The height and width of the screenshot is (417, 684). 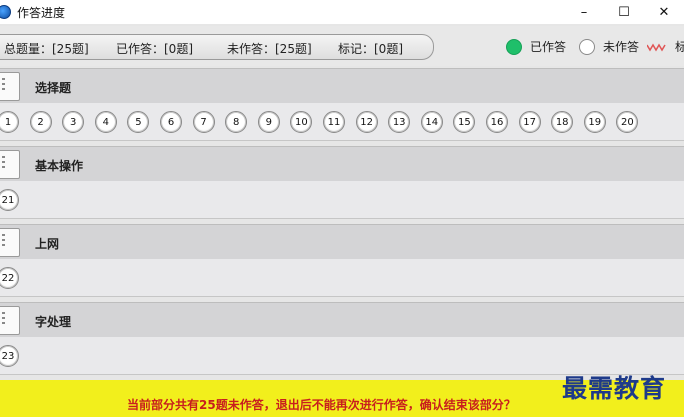 I want to click on question-button: 16, so click(x=497, y=122).